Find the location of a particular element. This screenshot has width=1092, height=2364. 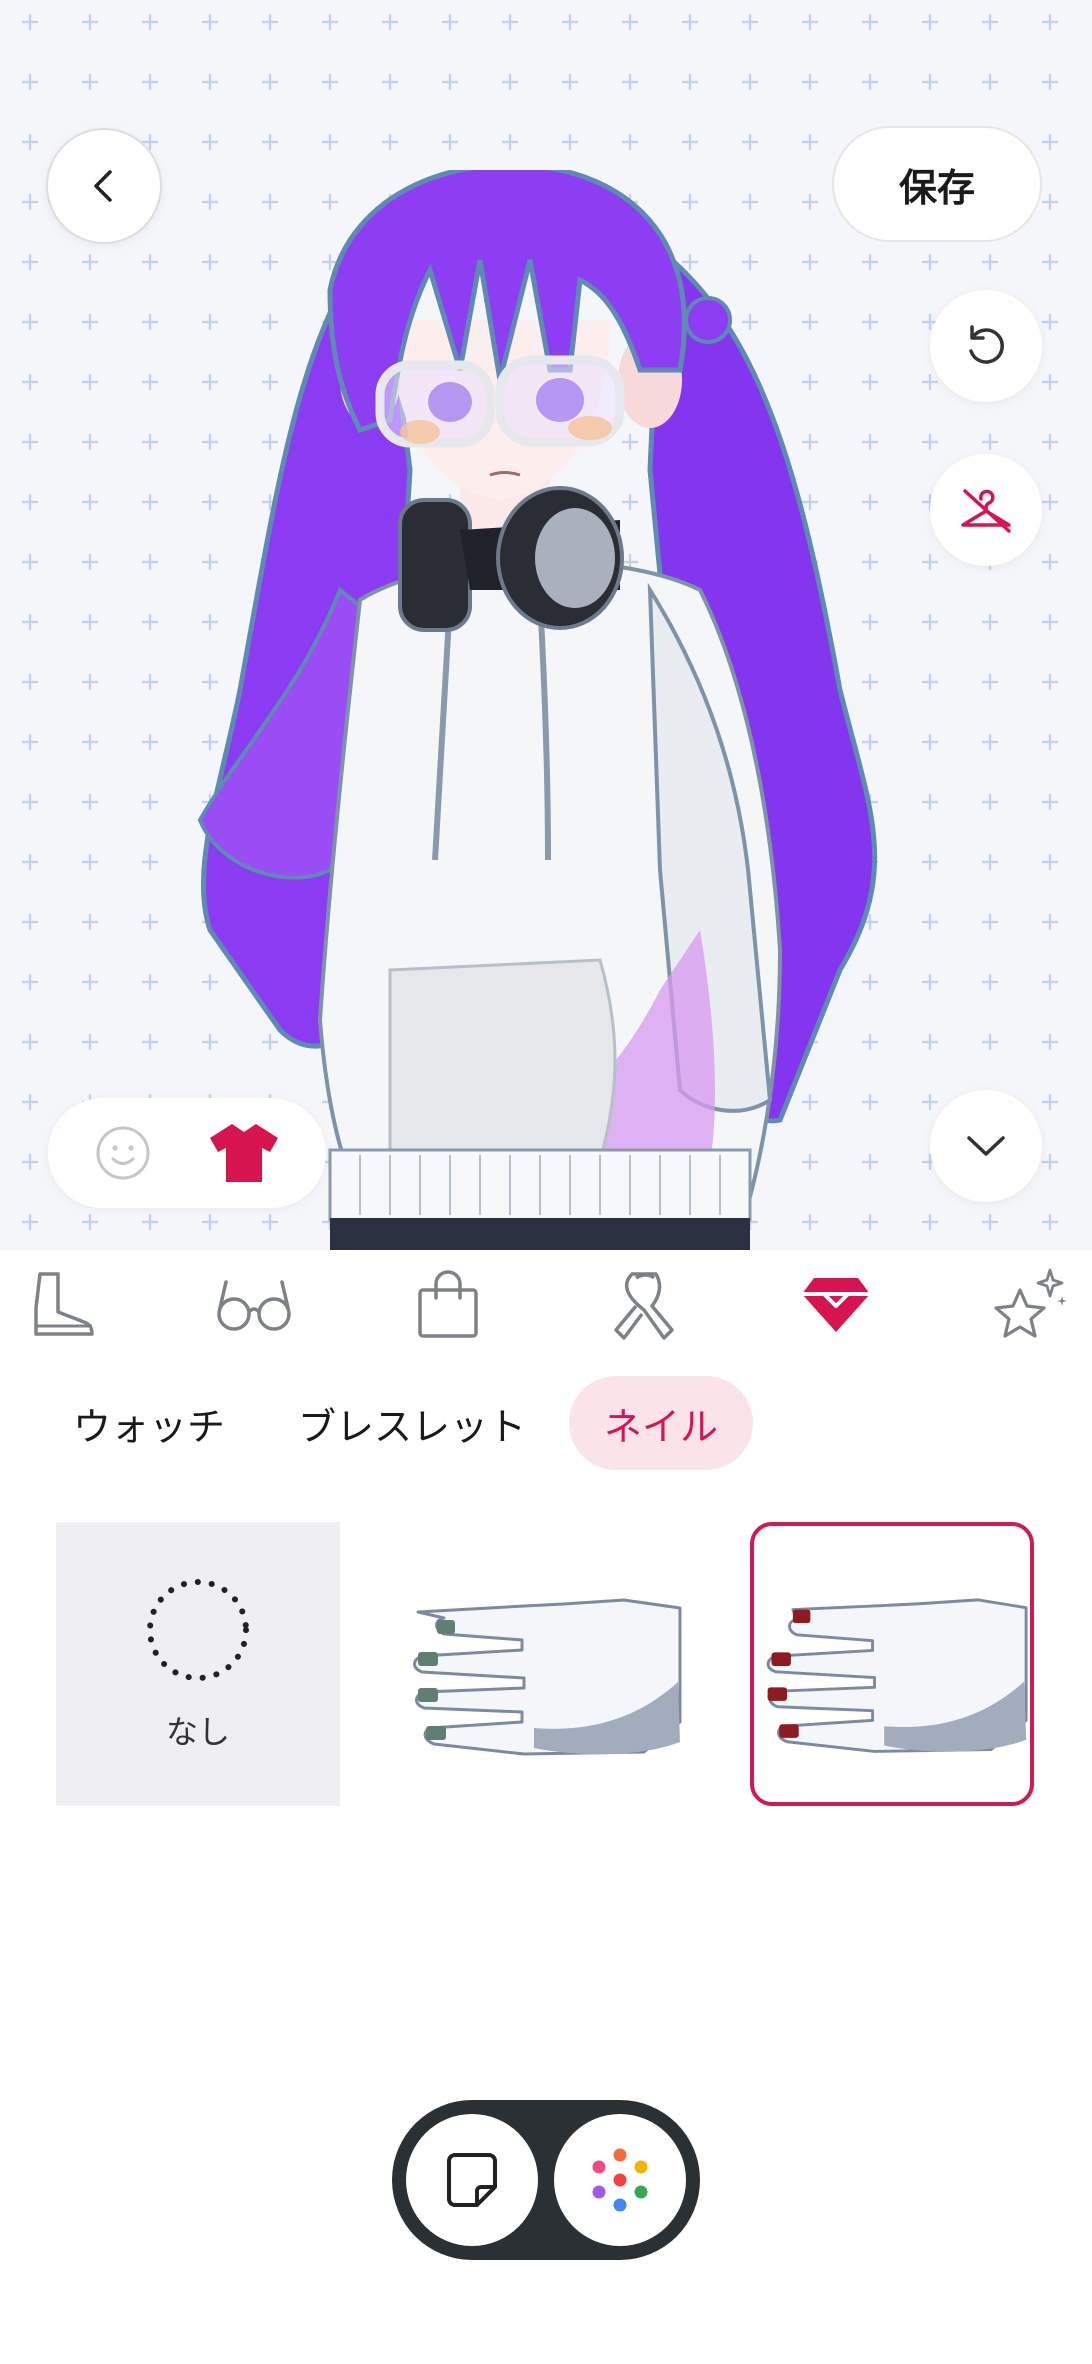

item-none: なし is located at coordinates (198, 1664).